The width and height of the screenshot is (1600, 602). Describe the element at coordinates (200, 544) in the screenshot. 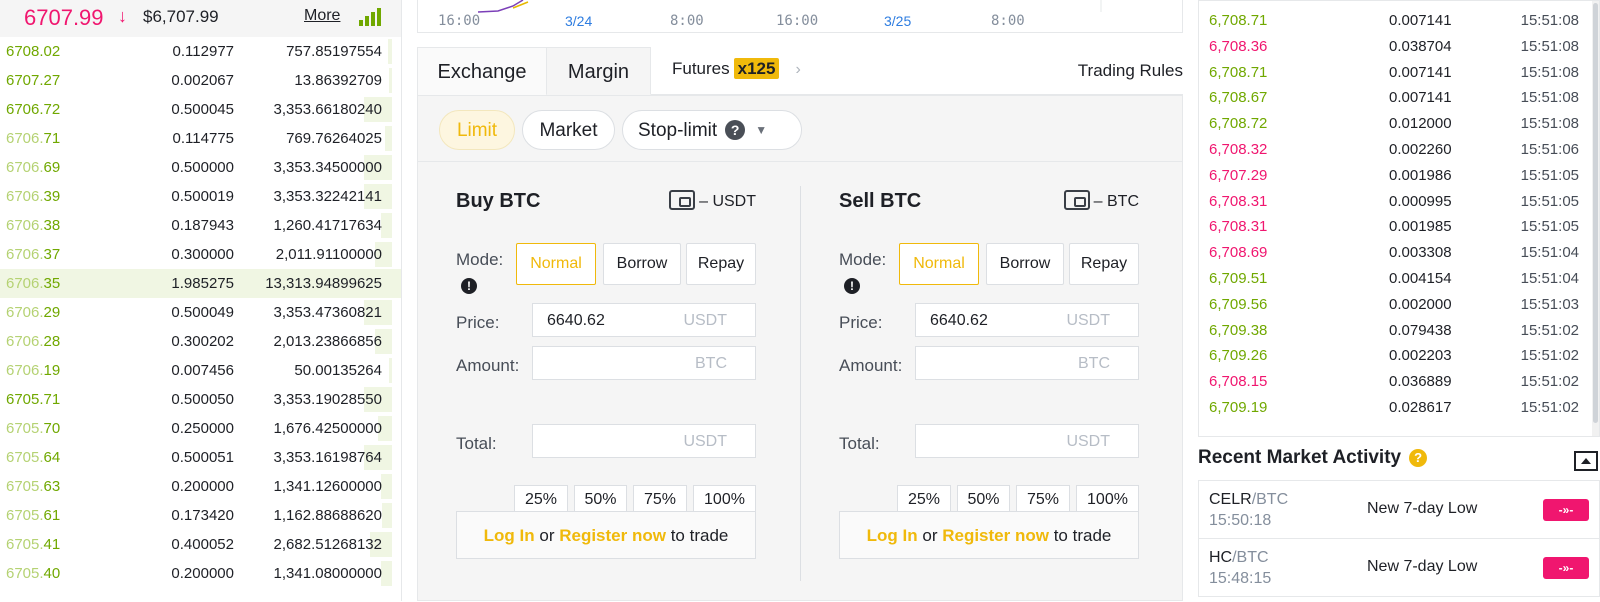

I see `order-book-row: 6705.41 0.400052 2,682.51268132` at that location.